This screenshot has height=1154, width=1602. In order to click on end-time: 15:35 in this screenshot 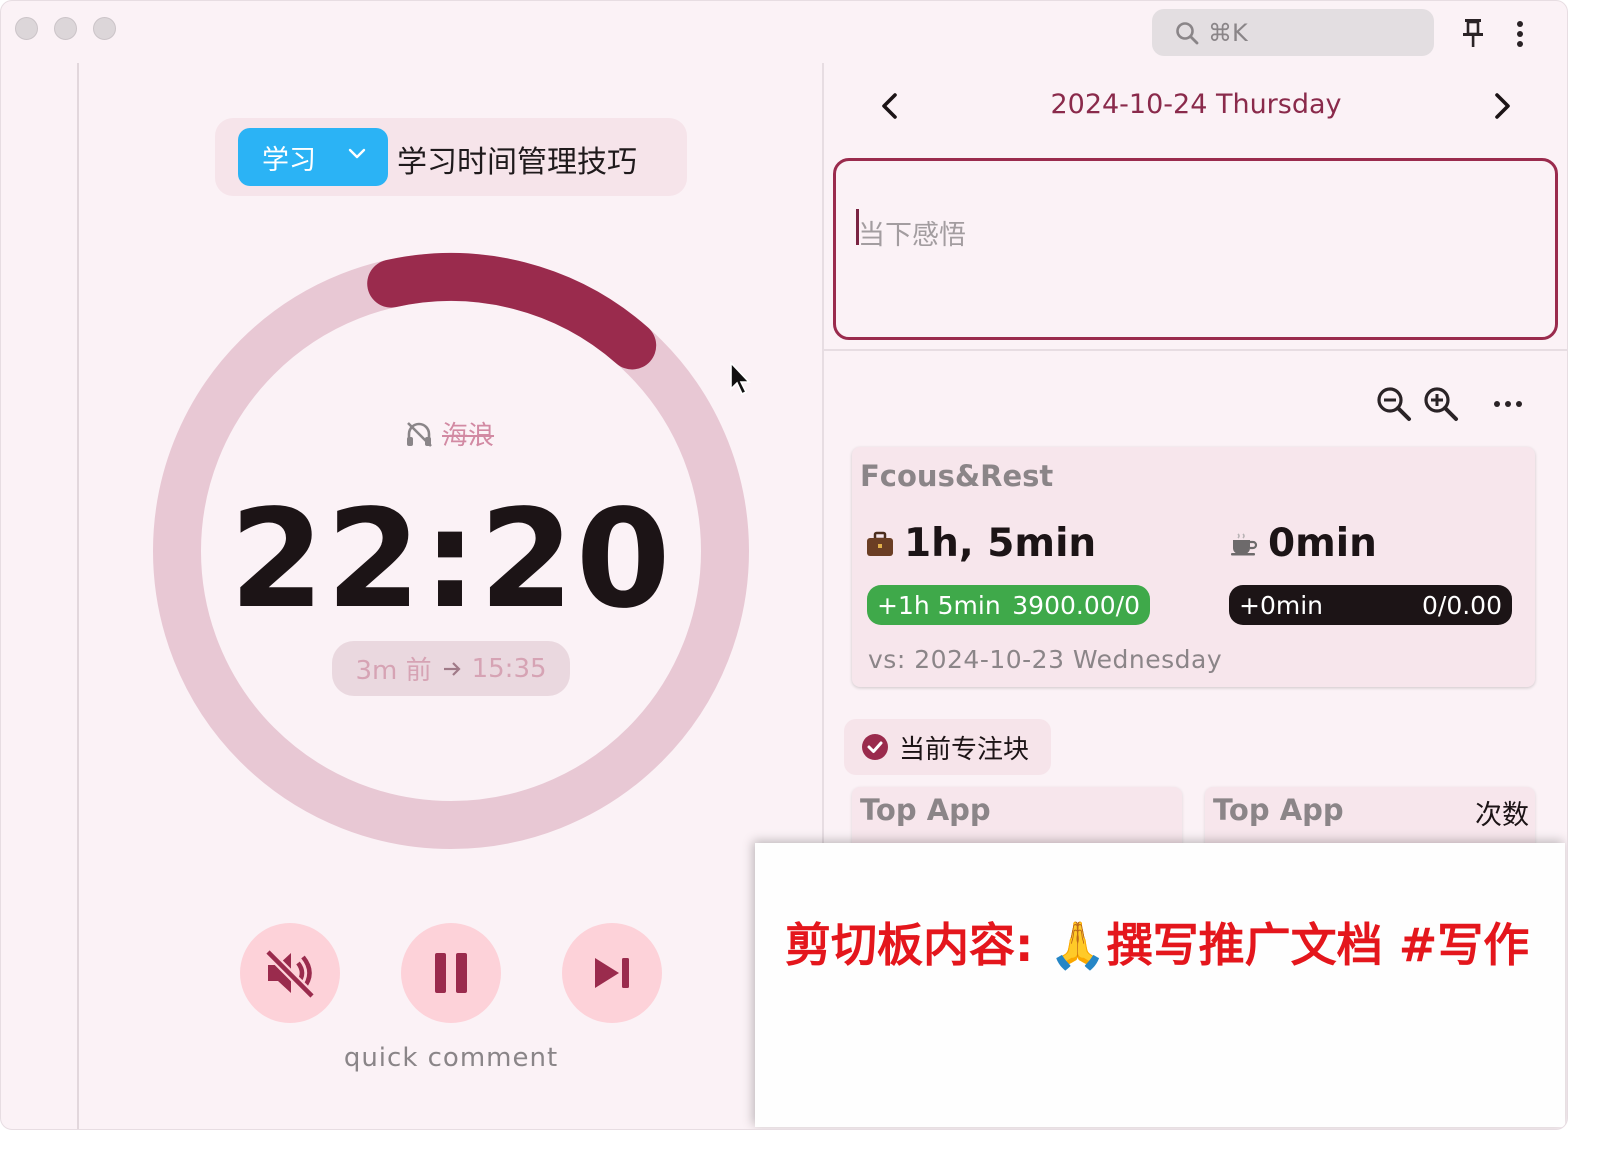, I will do `click(509, 668)`.